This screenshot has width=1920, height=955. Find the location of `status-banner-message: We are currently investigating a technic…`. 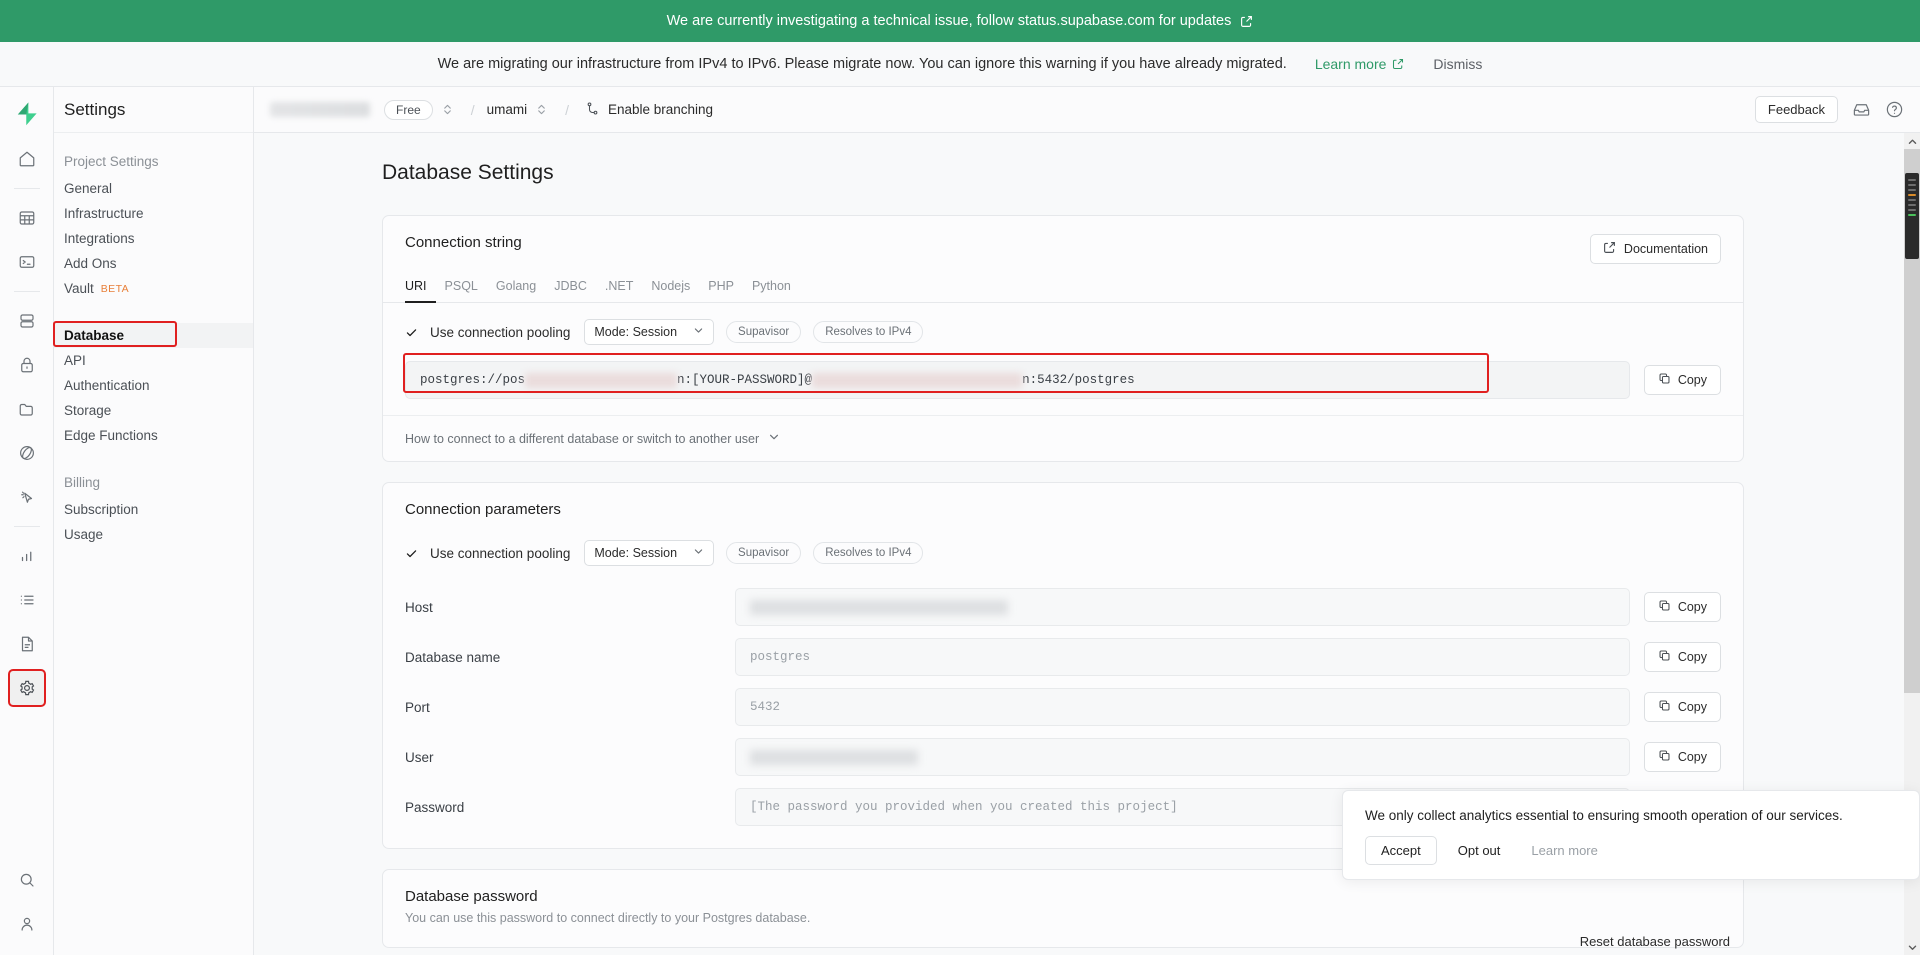

status-banner-message: We are currently investigating a technic… is located at coordinates (949, 21).